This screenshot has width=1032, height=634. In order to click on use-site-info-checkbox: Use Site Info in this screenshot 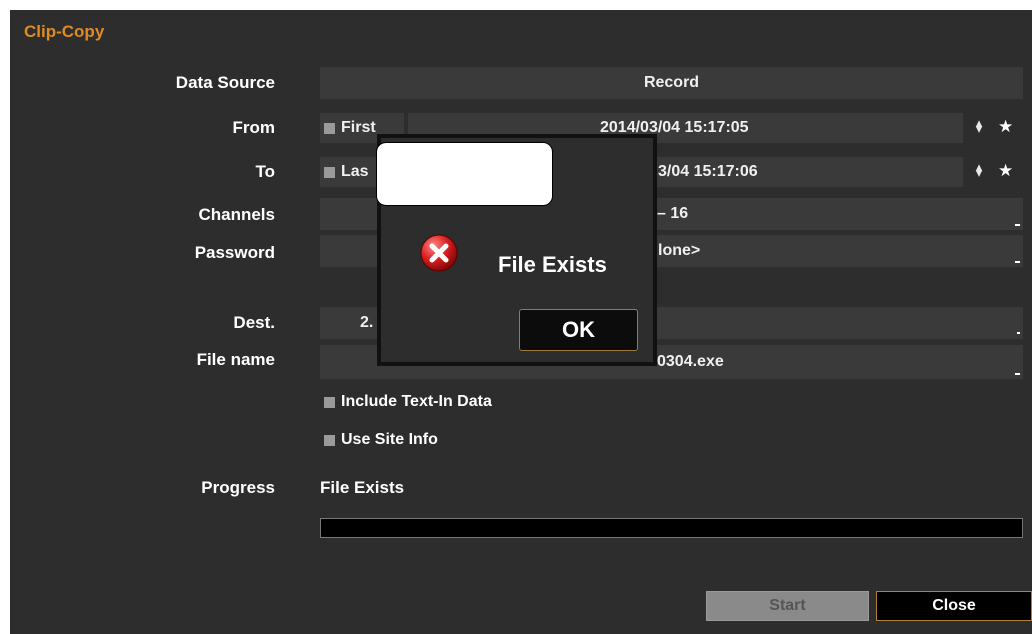, I will do `click(381, 440)`.